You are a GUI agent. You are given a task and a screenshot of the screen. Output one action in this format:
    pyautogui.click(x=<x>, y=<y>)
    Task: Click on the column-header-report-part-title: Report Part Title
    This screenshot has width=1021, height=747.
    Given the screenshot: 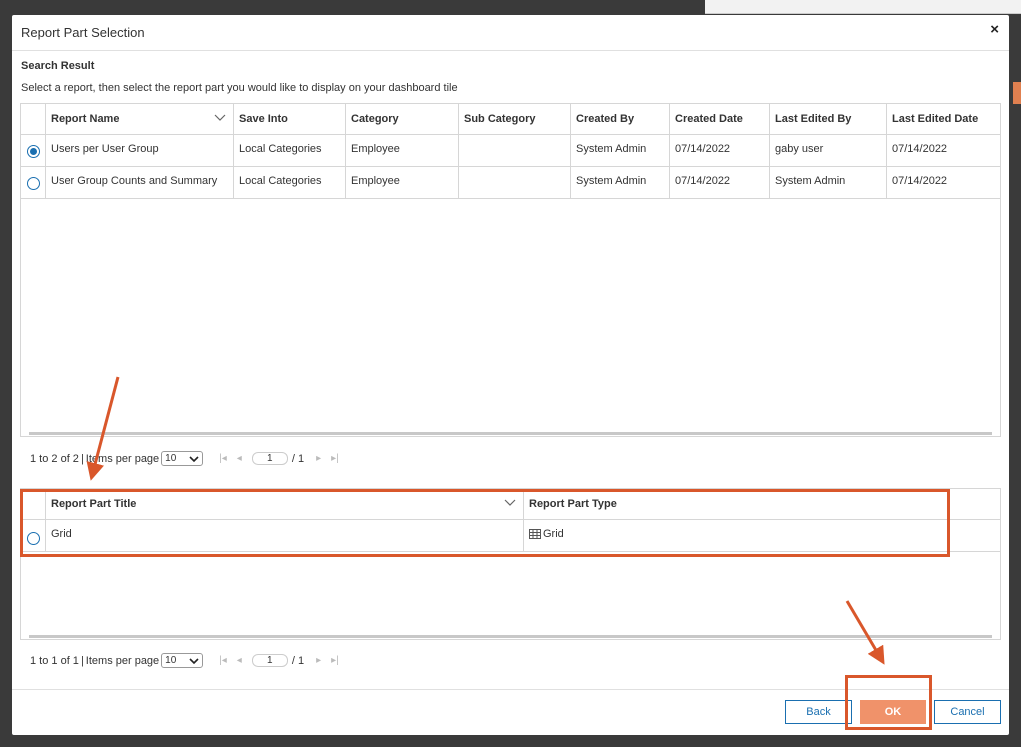 What is the action you would take?
    pyautogui.click(x=285, y=504)
    